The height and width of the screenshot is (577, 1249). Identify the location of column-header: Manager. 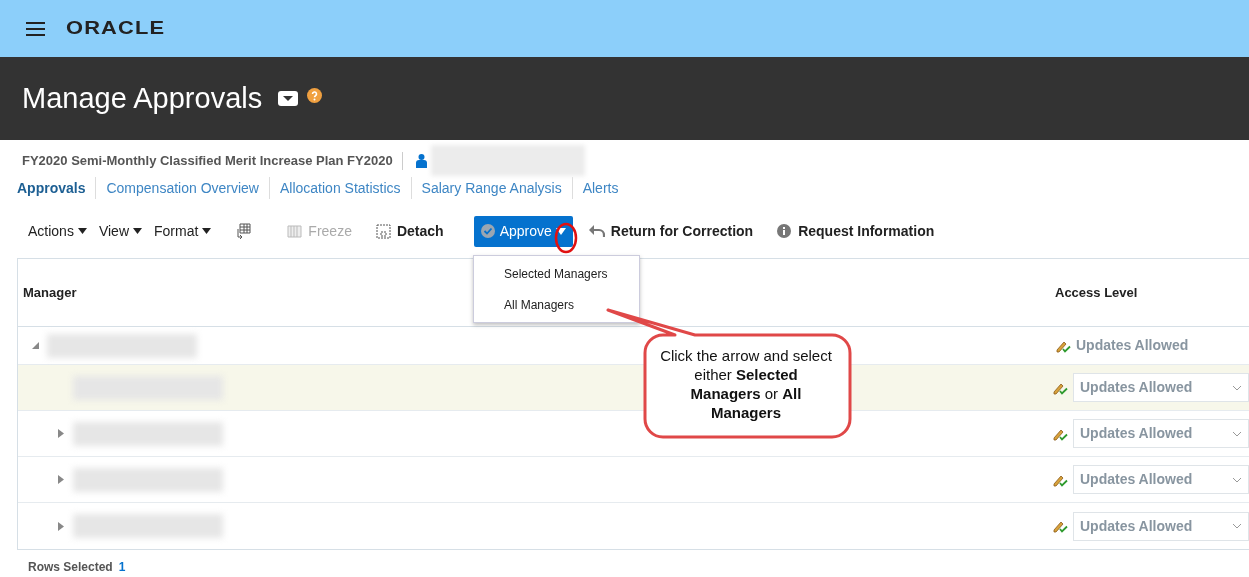
(50, 292).